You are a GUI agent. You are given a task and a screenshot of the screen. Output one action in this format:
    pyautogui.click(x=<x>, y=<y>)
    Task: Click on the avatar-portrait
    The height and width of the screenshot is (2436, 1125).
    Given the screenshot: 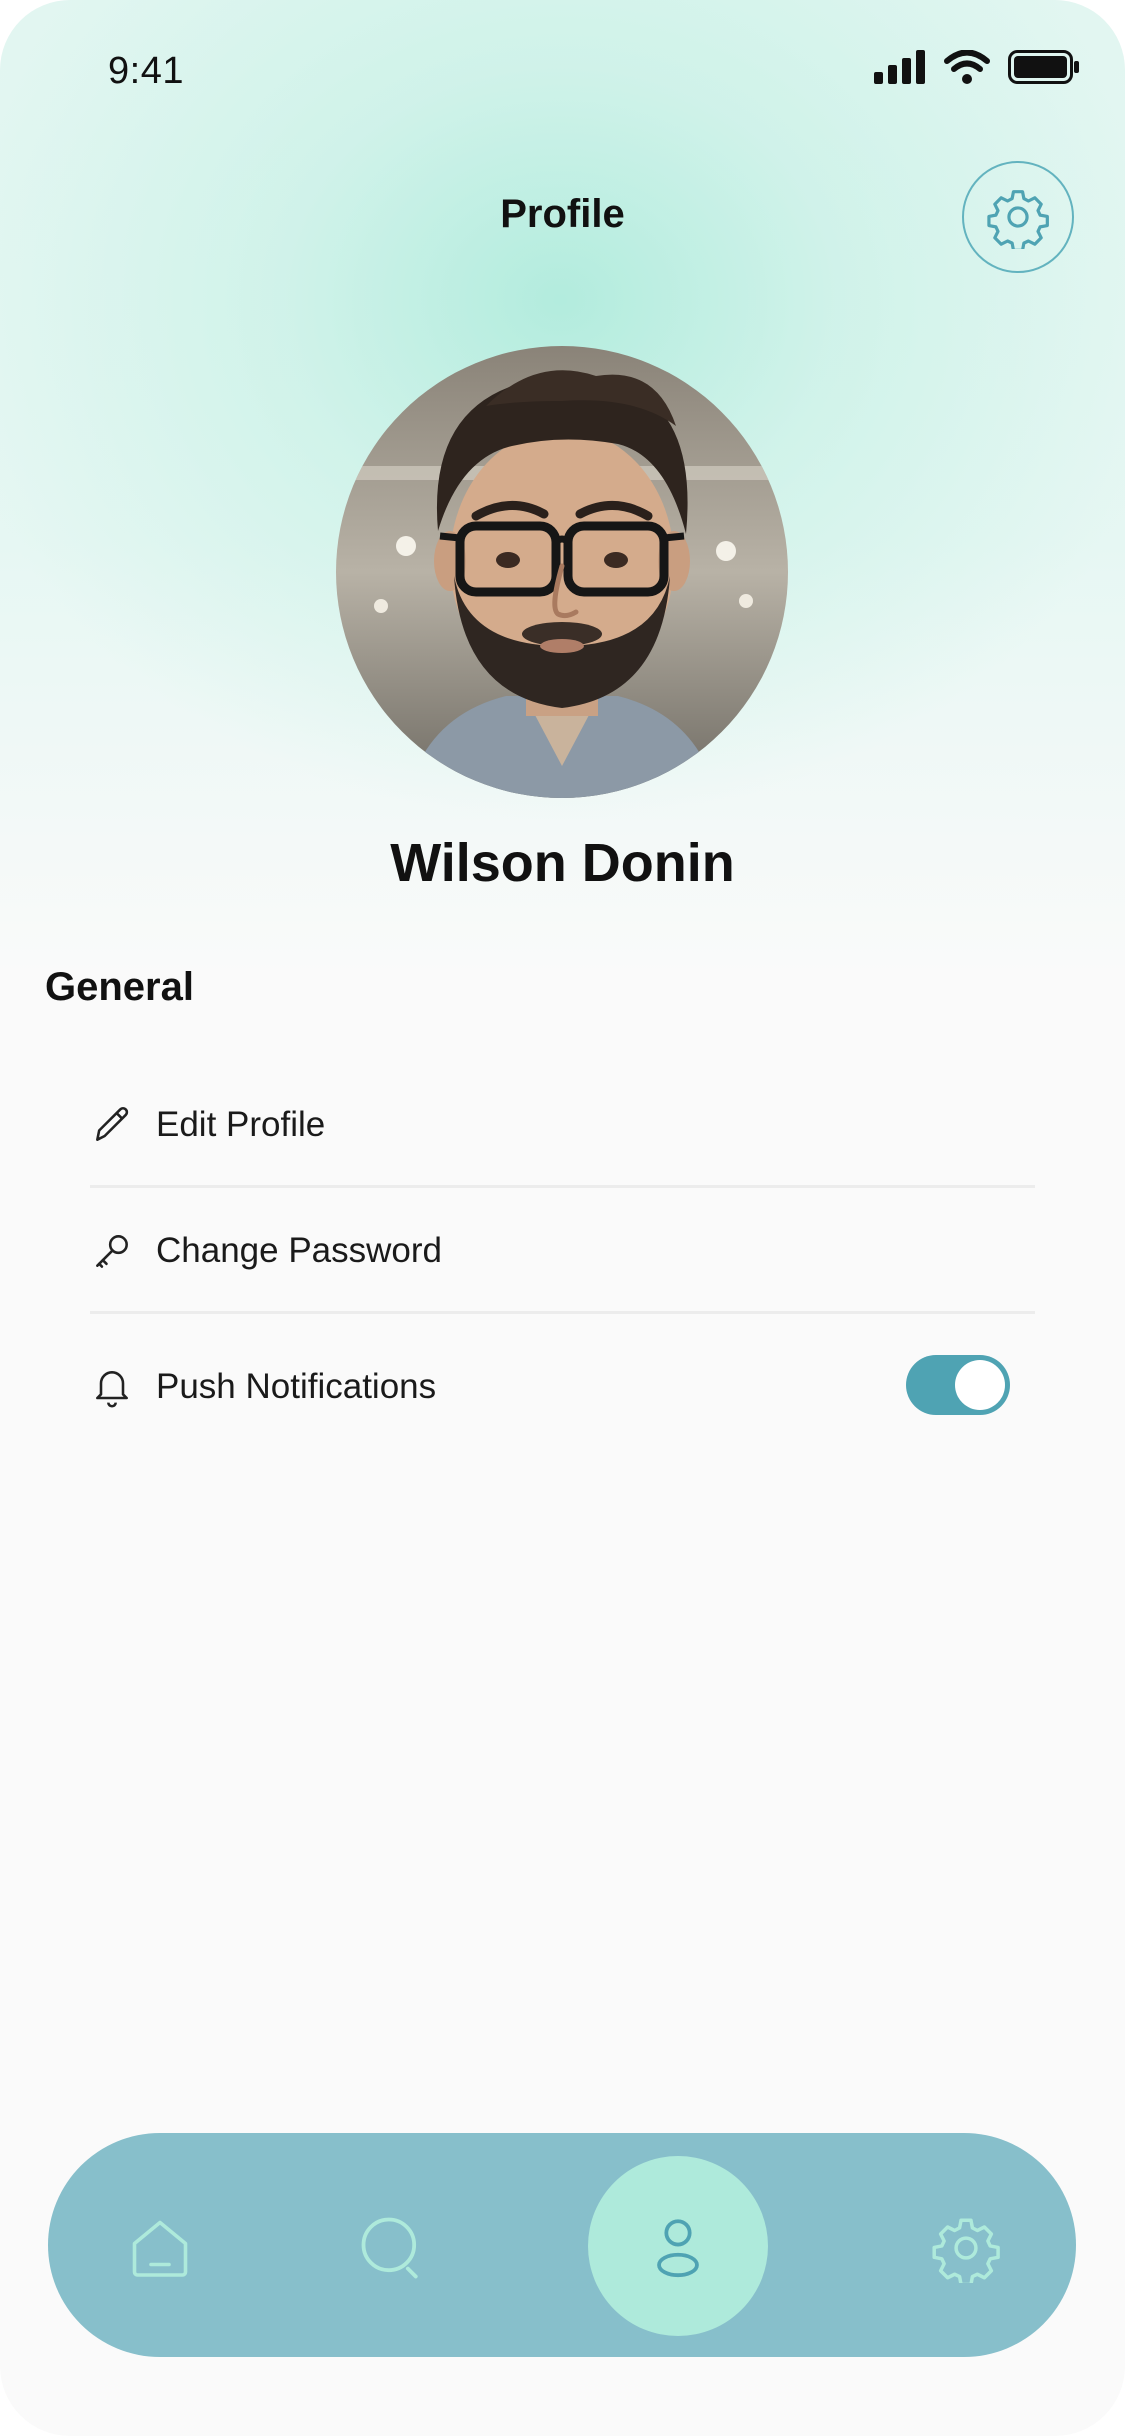 What is the action you would take?
    pyautogui.click(x=562, y=572)
    